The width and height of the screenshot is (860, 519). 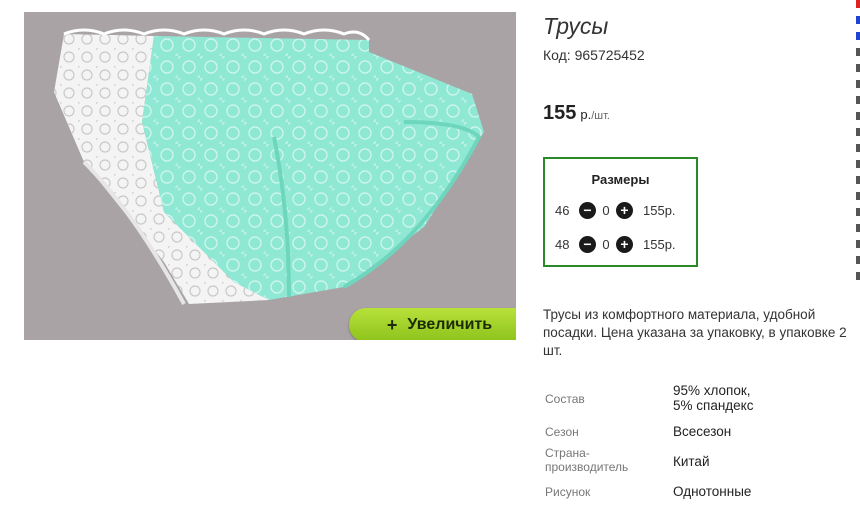 What do you see at coordinates (562, 244) in the screenshot?
I see `size-label: 48` at bounding box center [562, 244].